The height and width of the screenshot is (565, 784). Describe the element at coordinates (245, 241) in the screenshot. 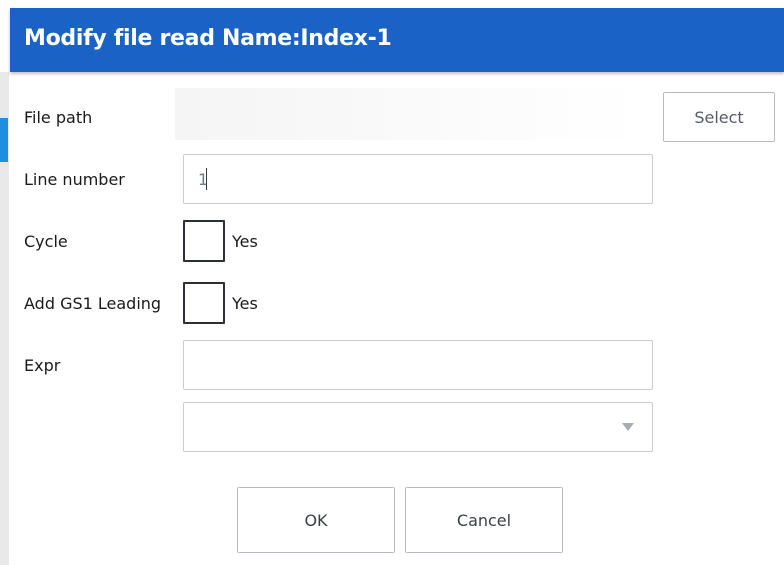

I see `cycle-yes-label: Yes` at that location.